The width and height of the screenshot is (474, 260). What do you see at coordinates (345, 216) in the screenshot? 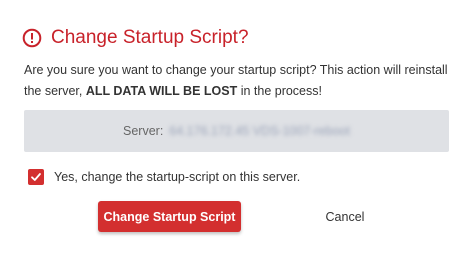
I see `cancel-button: Cancel` at bounding box center [345, 216].